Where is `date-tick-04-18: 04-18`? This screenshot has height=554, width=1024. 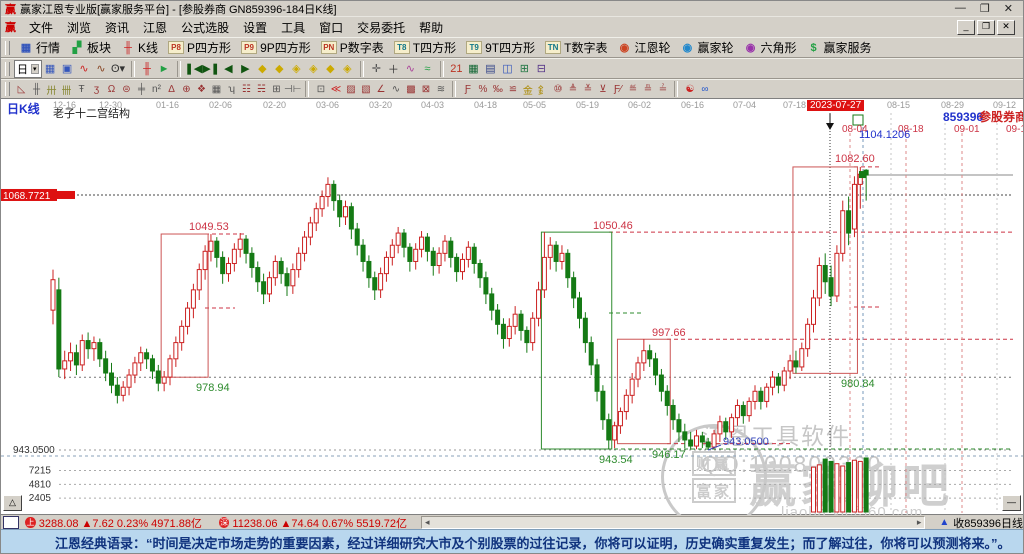
date-tick-04-18: 04-18 is located at coordinates (485, 105).